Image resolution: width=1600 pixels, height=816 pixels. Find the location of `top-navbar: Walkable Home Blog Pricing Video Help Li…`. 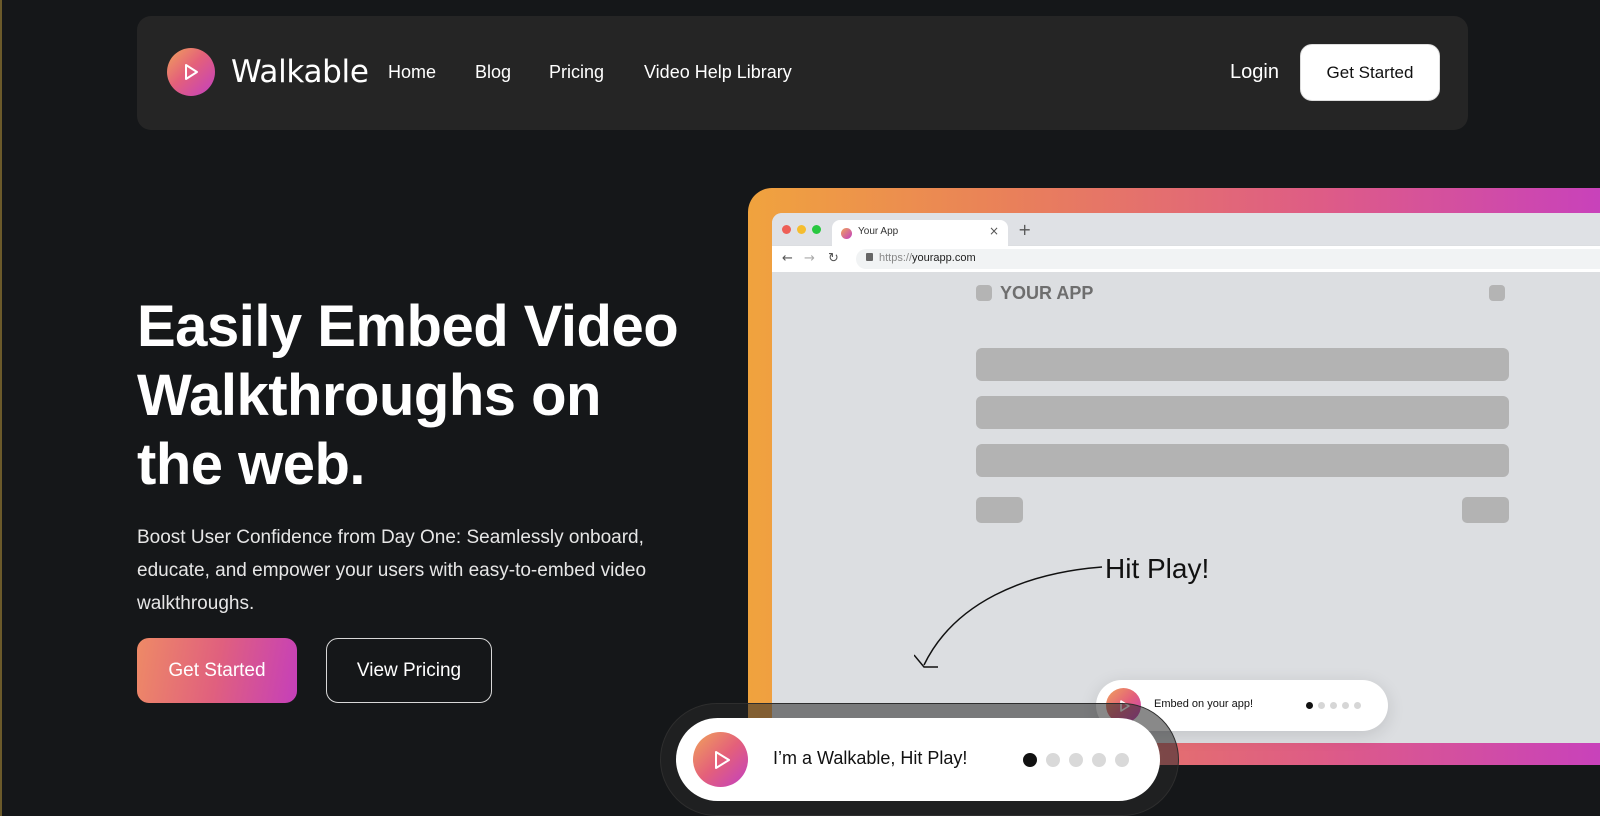

top-navbar: Walkable Home Blog Pricing Video Help Li… is located at coordinates (802, 73).